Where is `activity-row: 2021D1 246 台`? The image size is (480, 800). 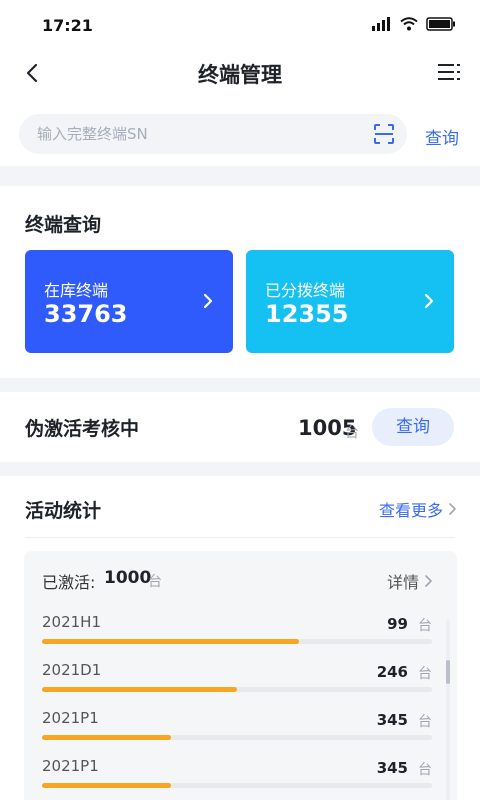
activity-row: 2021D1 246 台 is located at coordinates (237, 685).